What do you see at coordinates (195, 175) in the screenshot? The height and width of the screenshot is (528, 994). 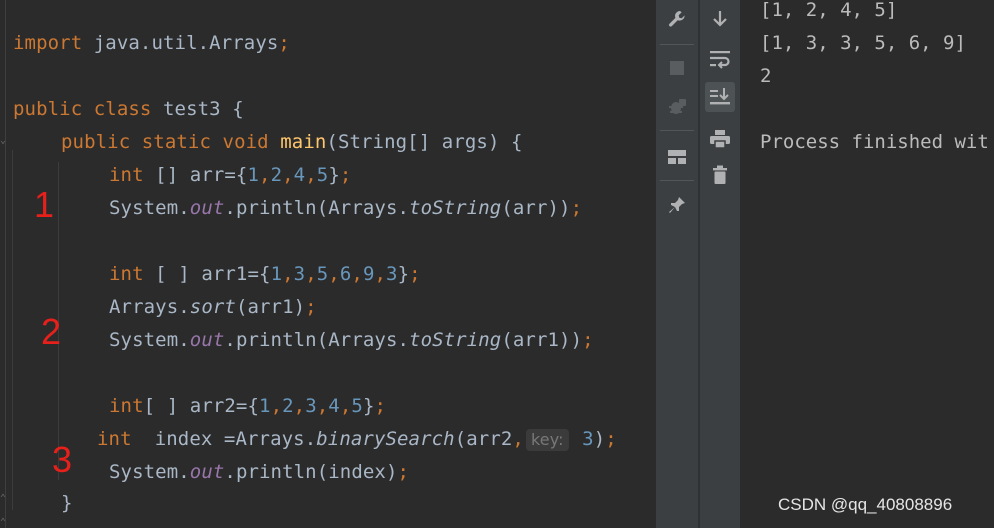 I see `code-text: [] arr={` at bounding box center [195, 175].